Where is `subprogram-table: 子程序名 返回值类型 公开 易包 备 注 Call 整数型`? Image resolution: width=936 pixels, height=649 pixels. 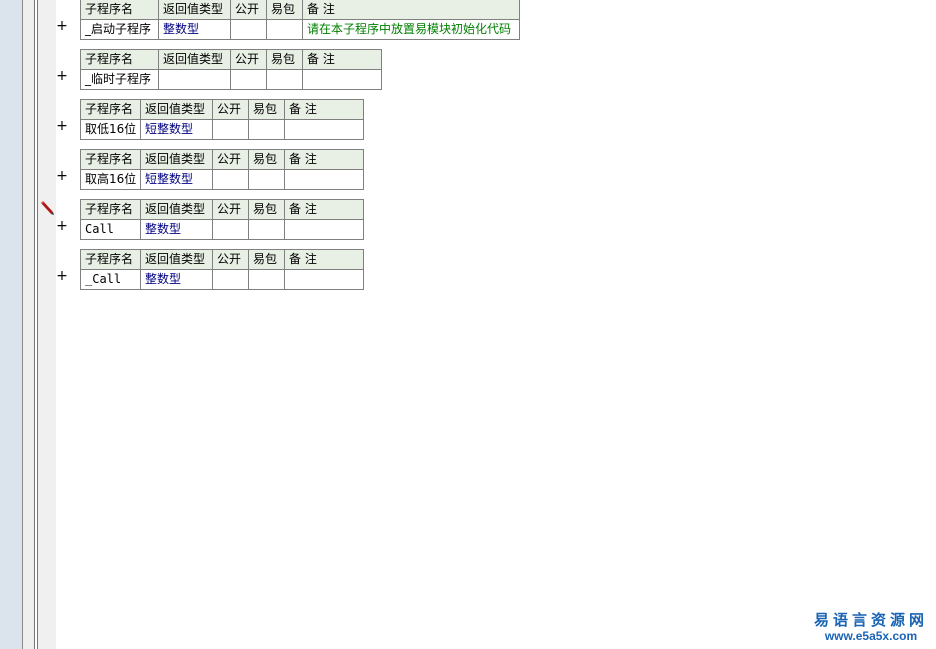
subprogram-table: 子程序名 返回值类型 公开 易包 备 注 Call 整数型 is located at coordinates (222, 219).